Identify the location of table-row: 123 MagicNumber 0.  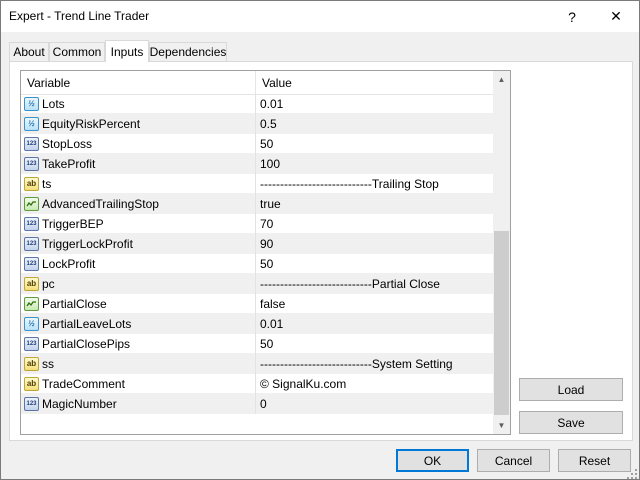
(257, 404).